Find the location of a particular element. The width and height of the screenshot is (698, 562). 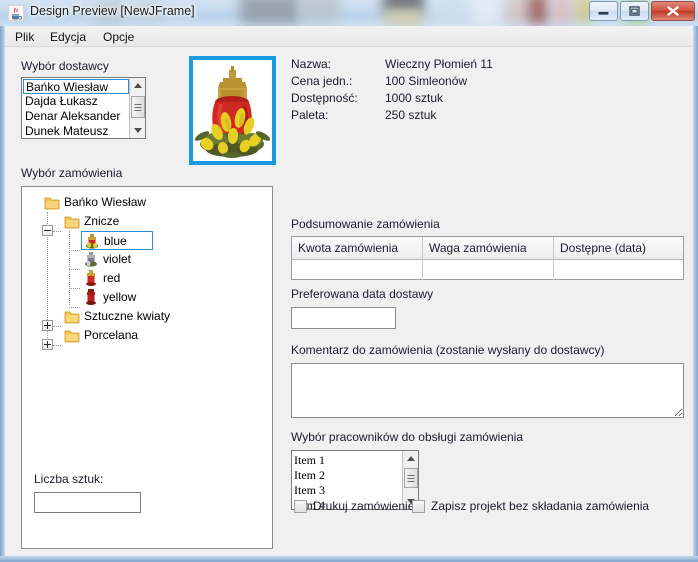

worker-item-0: Item 1 is located at coordinates (309, 460).